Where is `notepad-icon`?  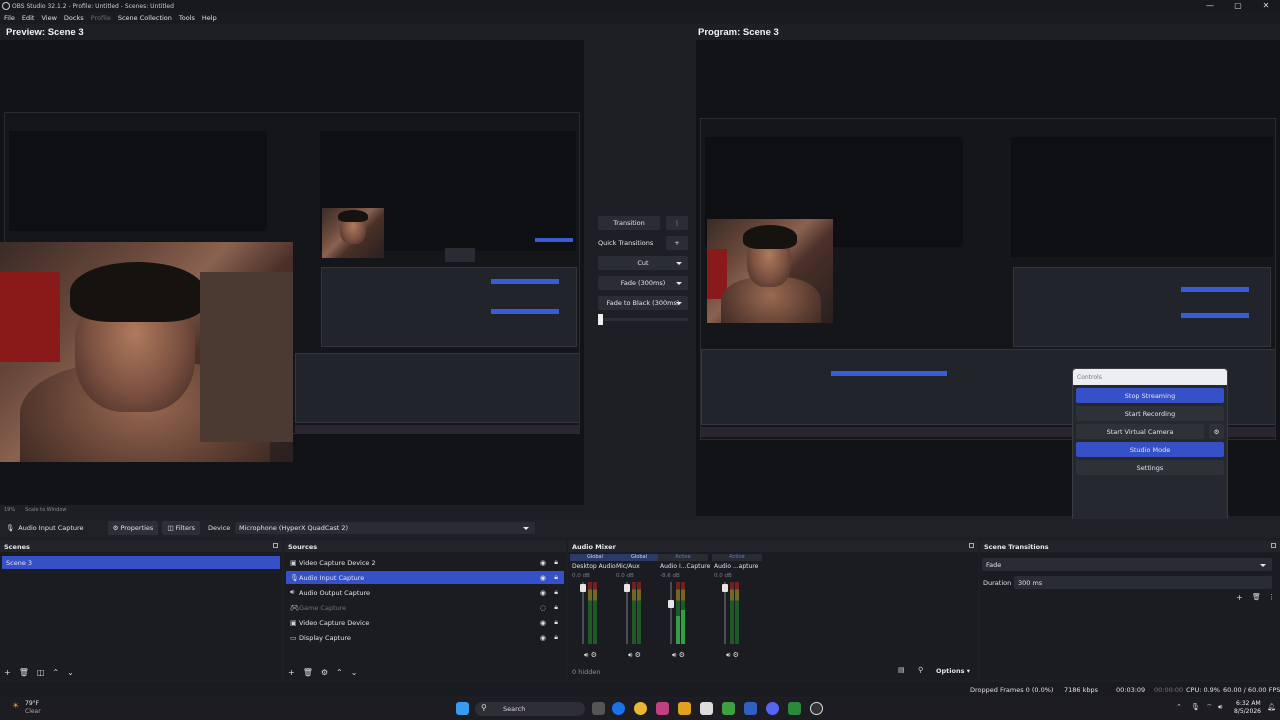
notepad-icon is located at coordinates (706, 708).